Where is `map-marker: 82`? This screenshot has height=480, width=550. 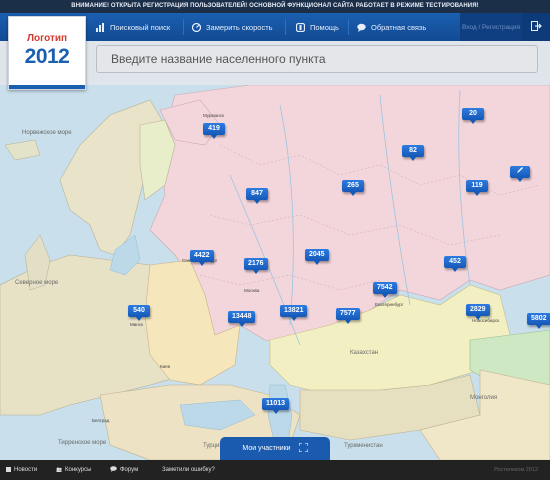 map-marker: 82 is located at coordinates (413, 153).